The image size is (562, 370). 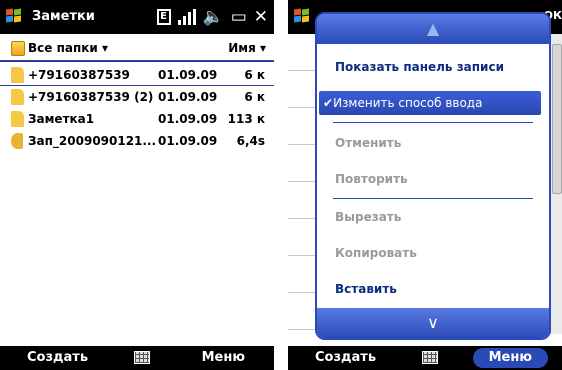 I want to click on file-name: Заметка1, so click(x=61, y=119).